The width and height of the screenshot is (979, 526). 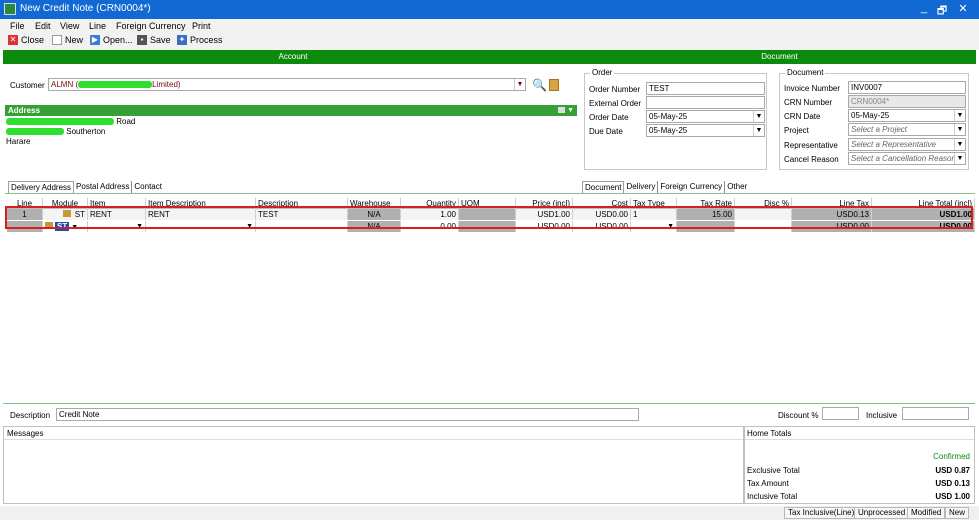 I want to click on exclusive-total-label: Exclusive Total, so click(x=773, y=470).